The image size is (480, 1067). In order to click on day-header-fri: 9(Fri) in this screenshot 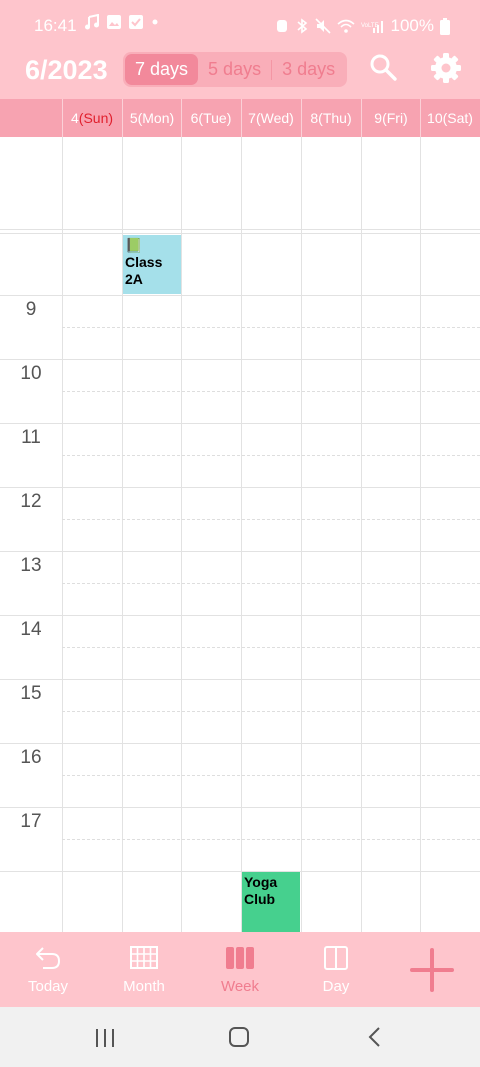, I will do `click(391, 118)`.